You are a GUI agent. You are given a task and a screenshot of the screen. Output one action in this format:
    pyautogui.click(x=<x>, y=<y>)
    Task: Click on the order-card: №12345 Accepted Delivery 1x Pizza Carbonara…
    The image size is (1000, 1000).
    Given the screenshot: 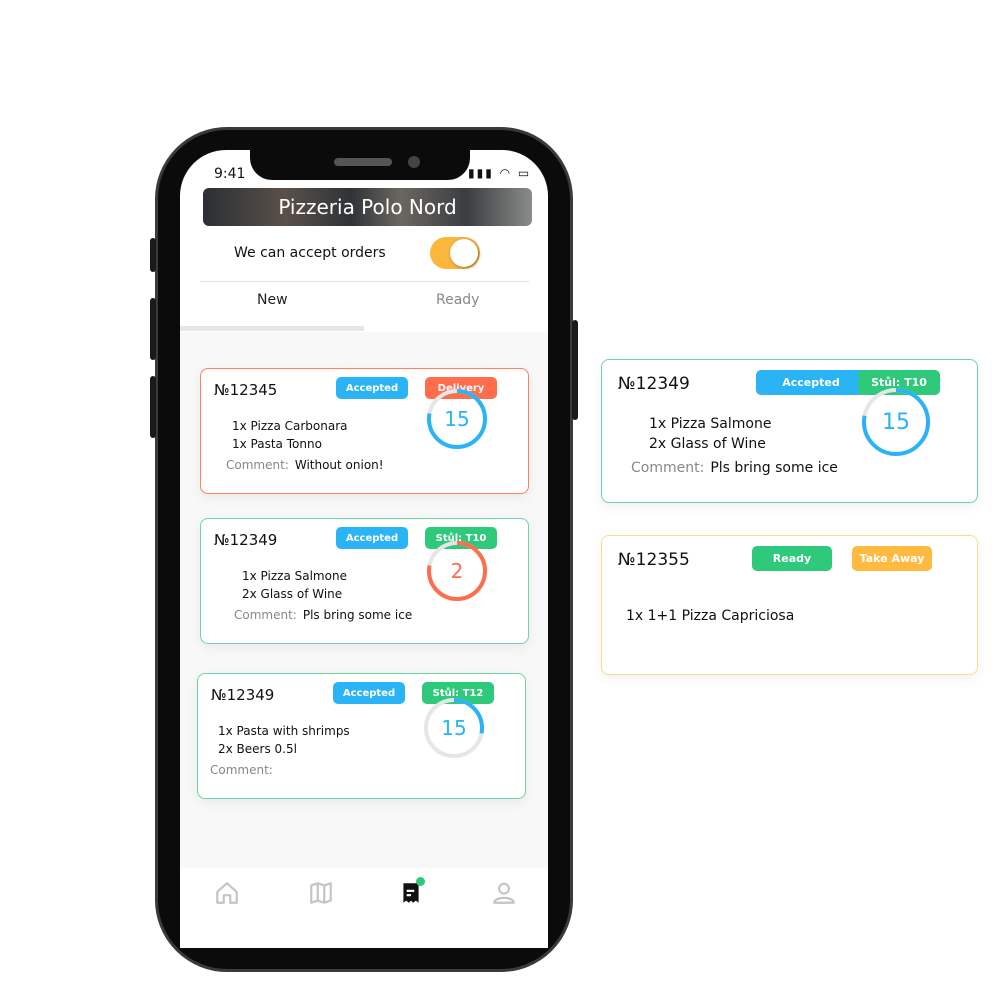 What is the action you would take?
    pyautogui.click(x=364, y=431)
    